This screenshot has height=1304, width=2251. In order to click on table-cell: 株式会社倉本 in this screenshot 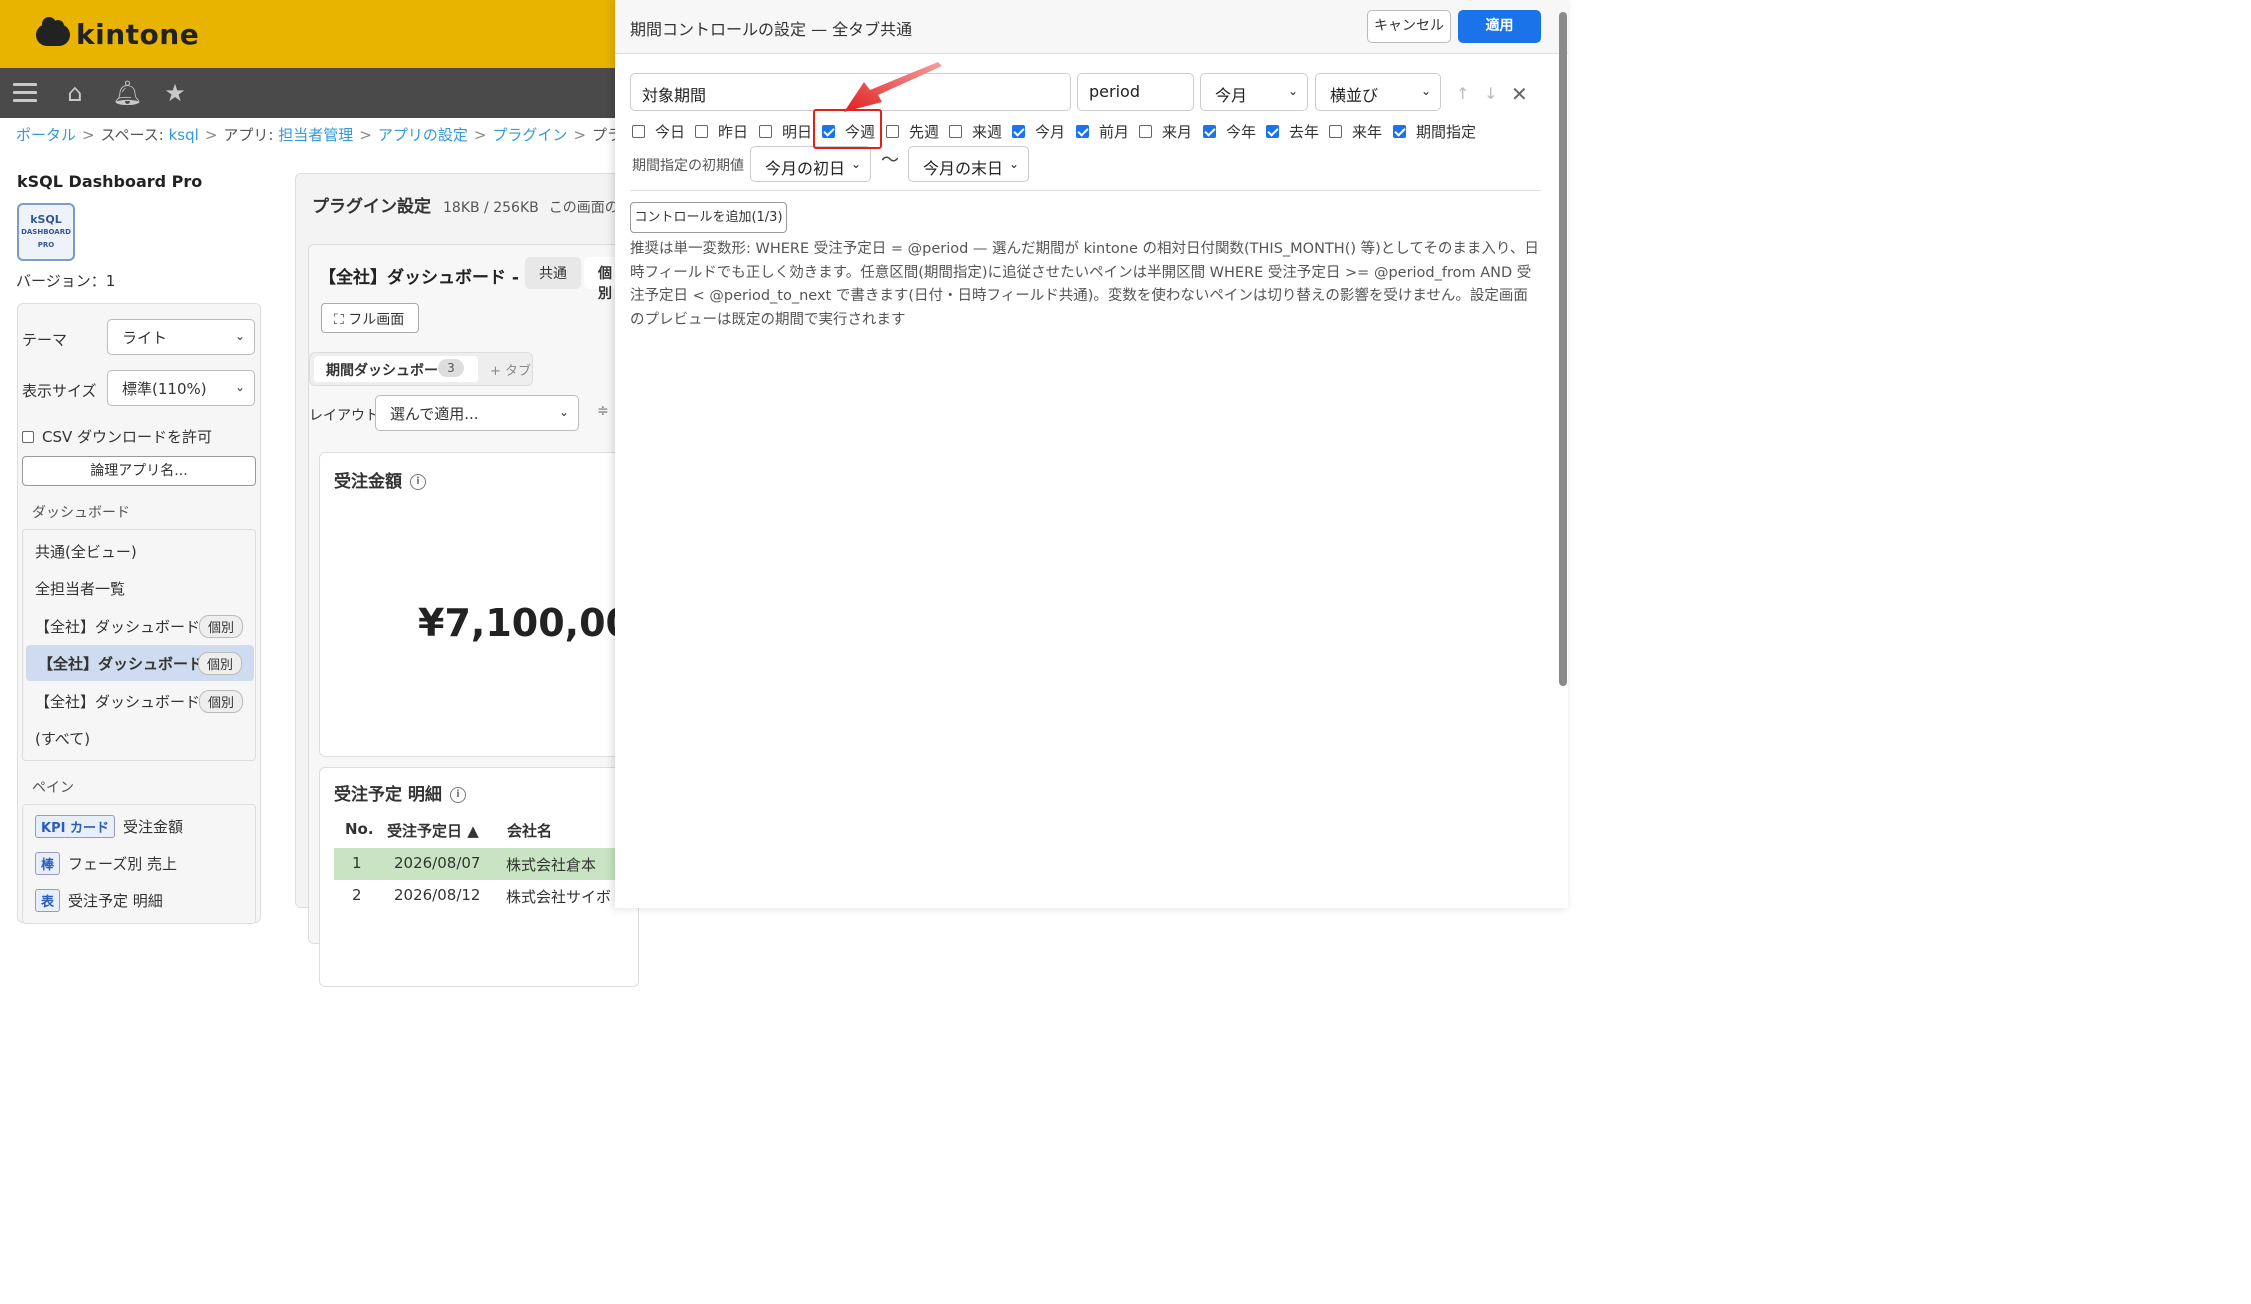, I will do `click(551, 865)`.